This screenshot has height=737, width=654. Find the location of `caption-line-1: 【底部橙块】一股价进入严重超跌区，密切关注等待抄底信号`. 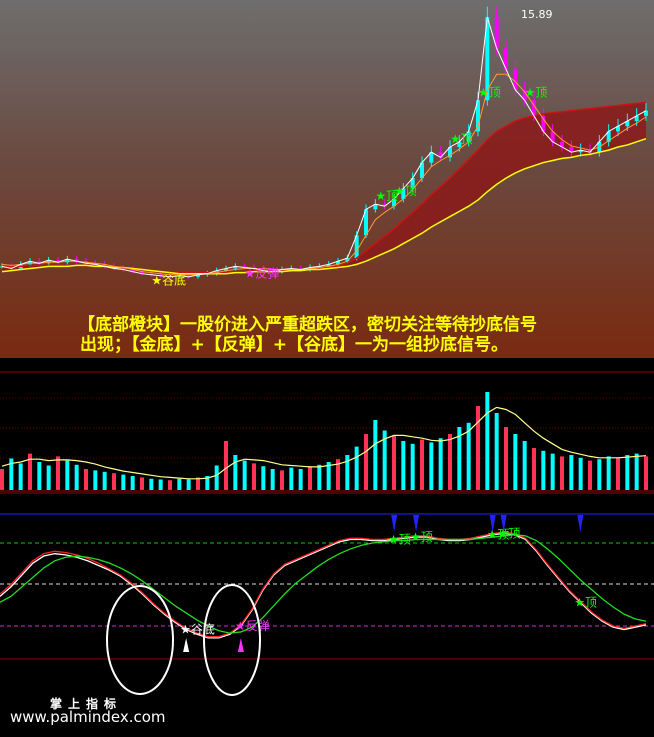

caption-line-1: 【底部橙块】一股价进入严重超跌区，密切关注等待抄底信号 is located at coordinates (307, 324).